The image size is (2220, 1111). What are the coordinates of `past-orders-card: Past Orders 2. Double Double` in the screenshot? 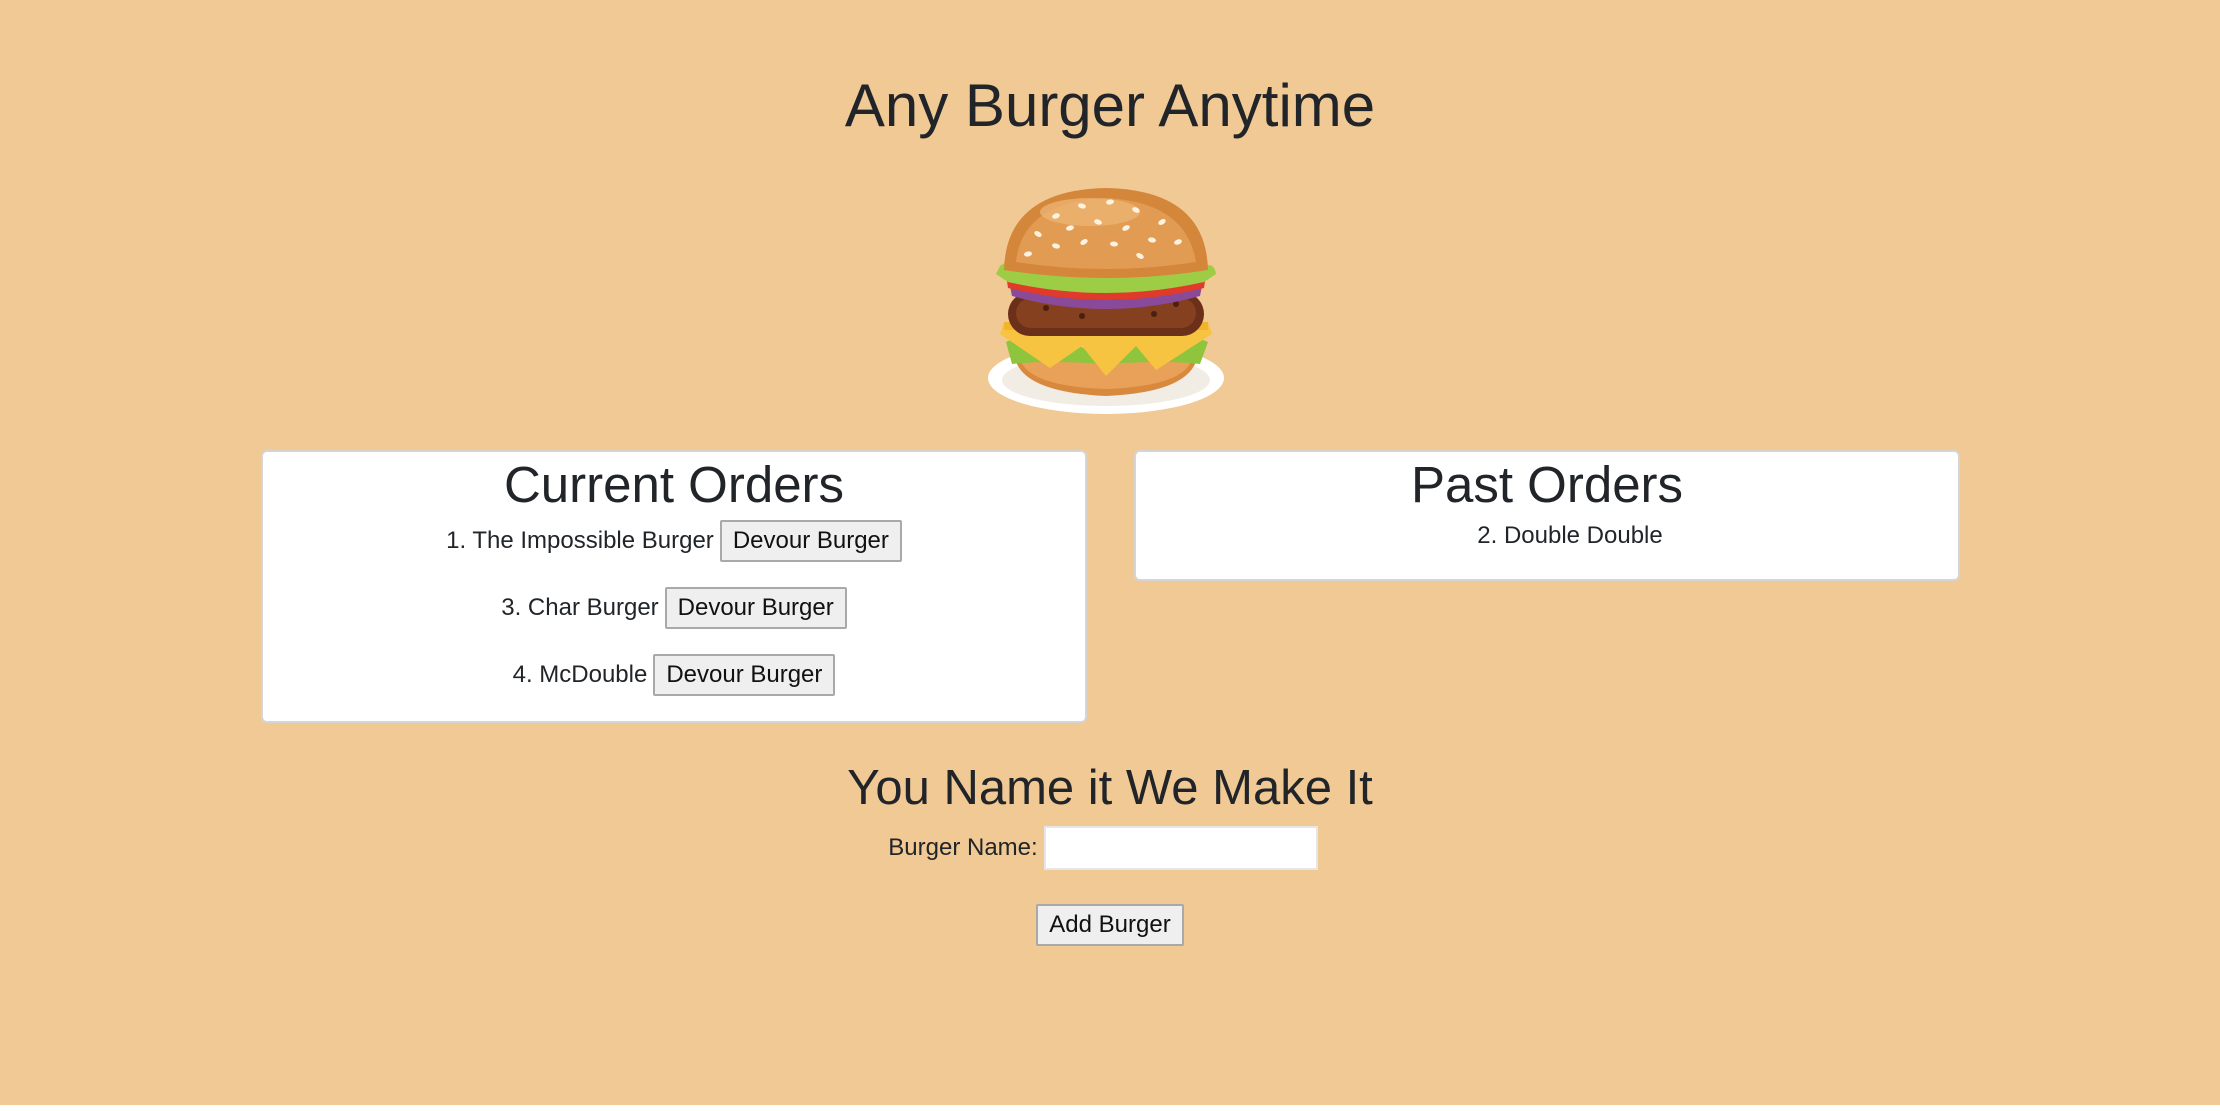 It's located at (1547, 515).